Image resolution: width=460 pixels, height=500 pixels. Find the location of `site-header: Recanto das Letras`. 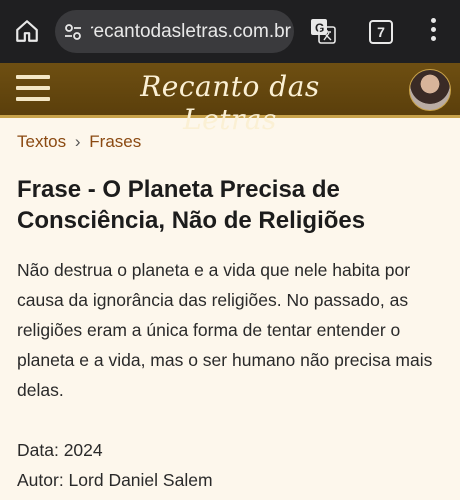

site-header: Recanto das Letras is located at coordinates (230, 99).